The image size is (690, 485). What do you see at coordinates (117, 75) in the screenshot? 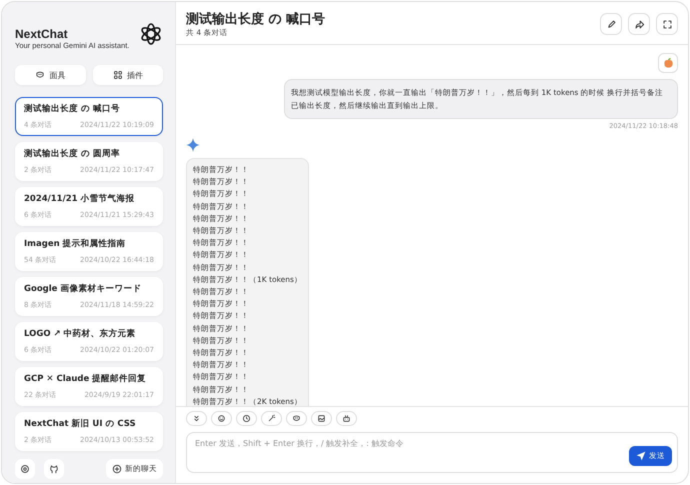
I see `grid-icon` at bounding box center [117, 75].